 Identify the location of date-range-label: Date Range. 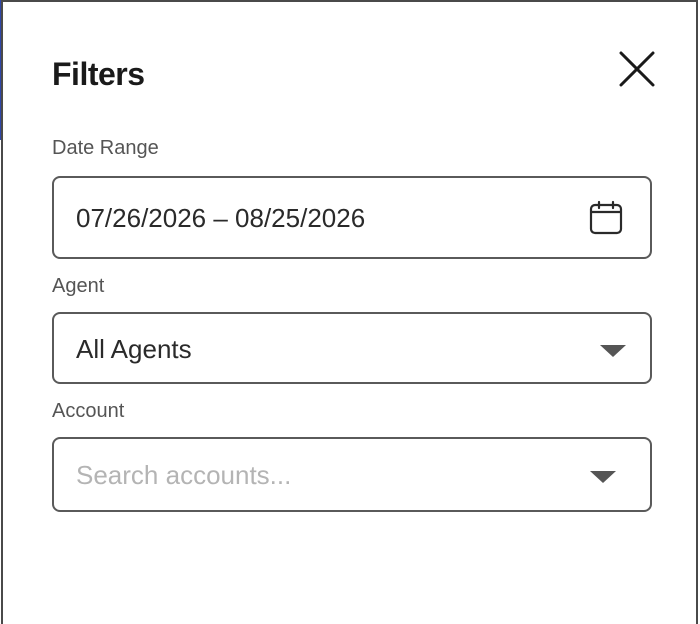
(105, 148).